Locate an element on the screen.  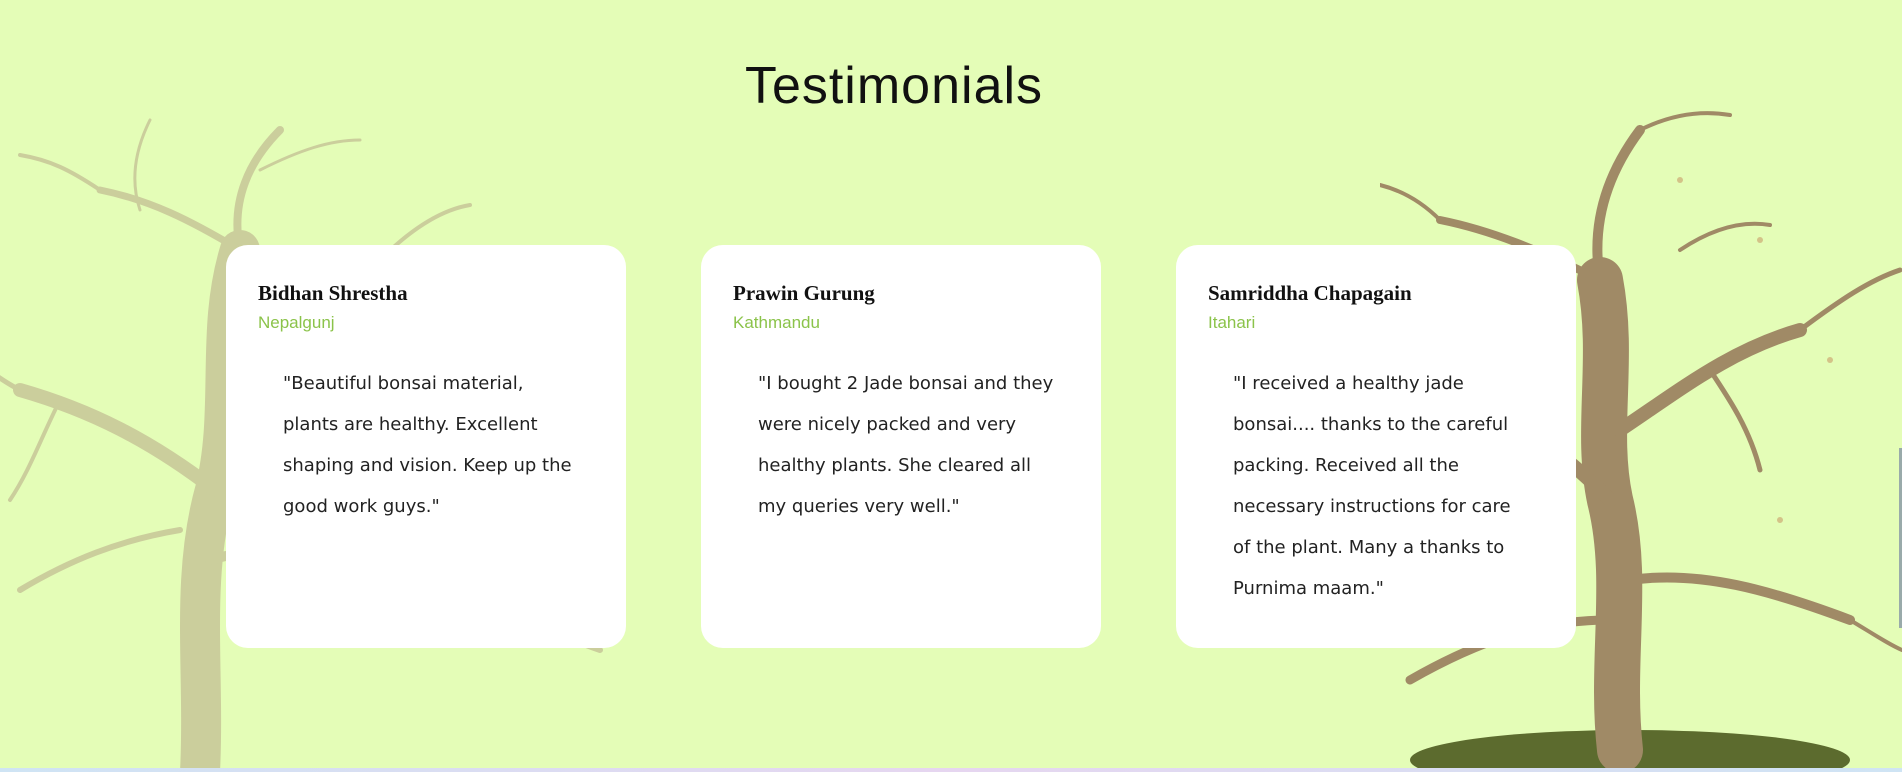
page-scrollbar is located at coordinates (1899, 386).